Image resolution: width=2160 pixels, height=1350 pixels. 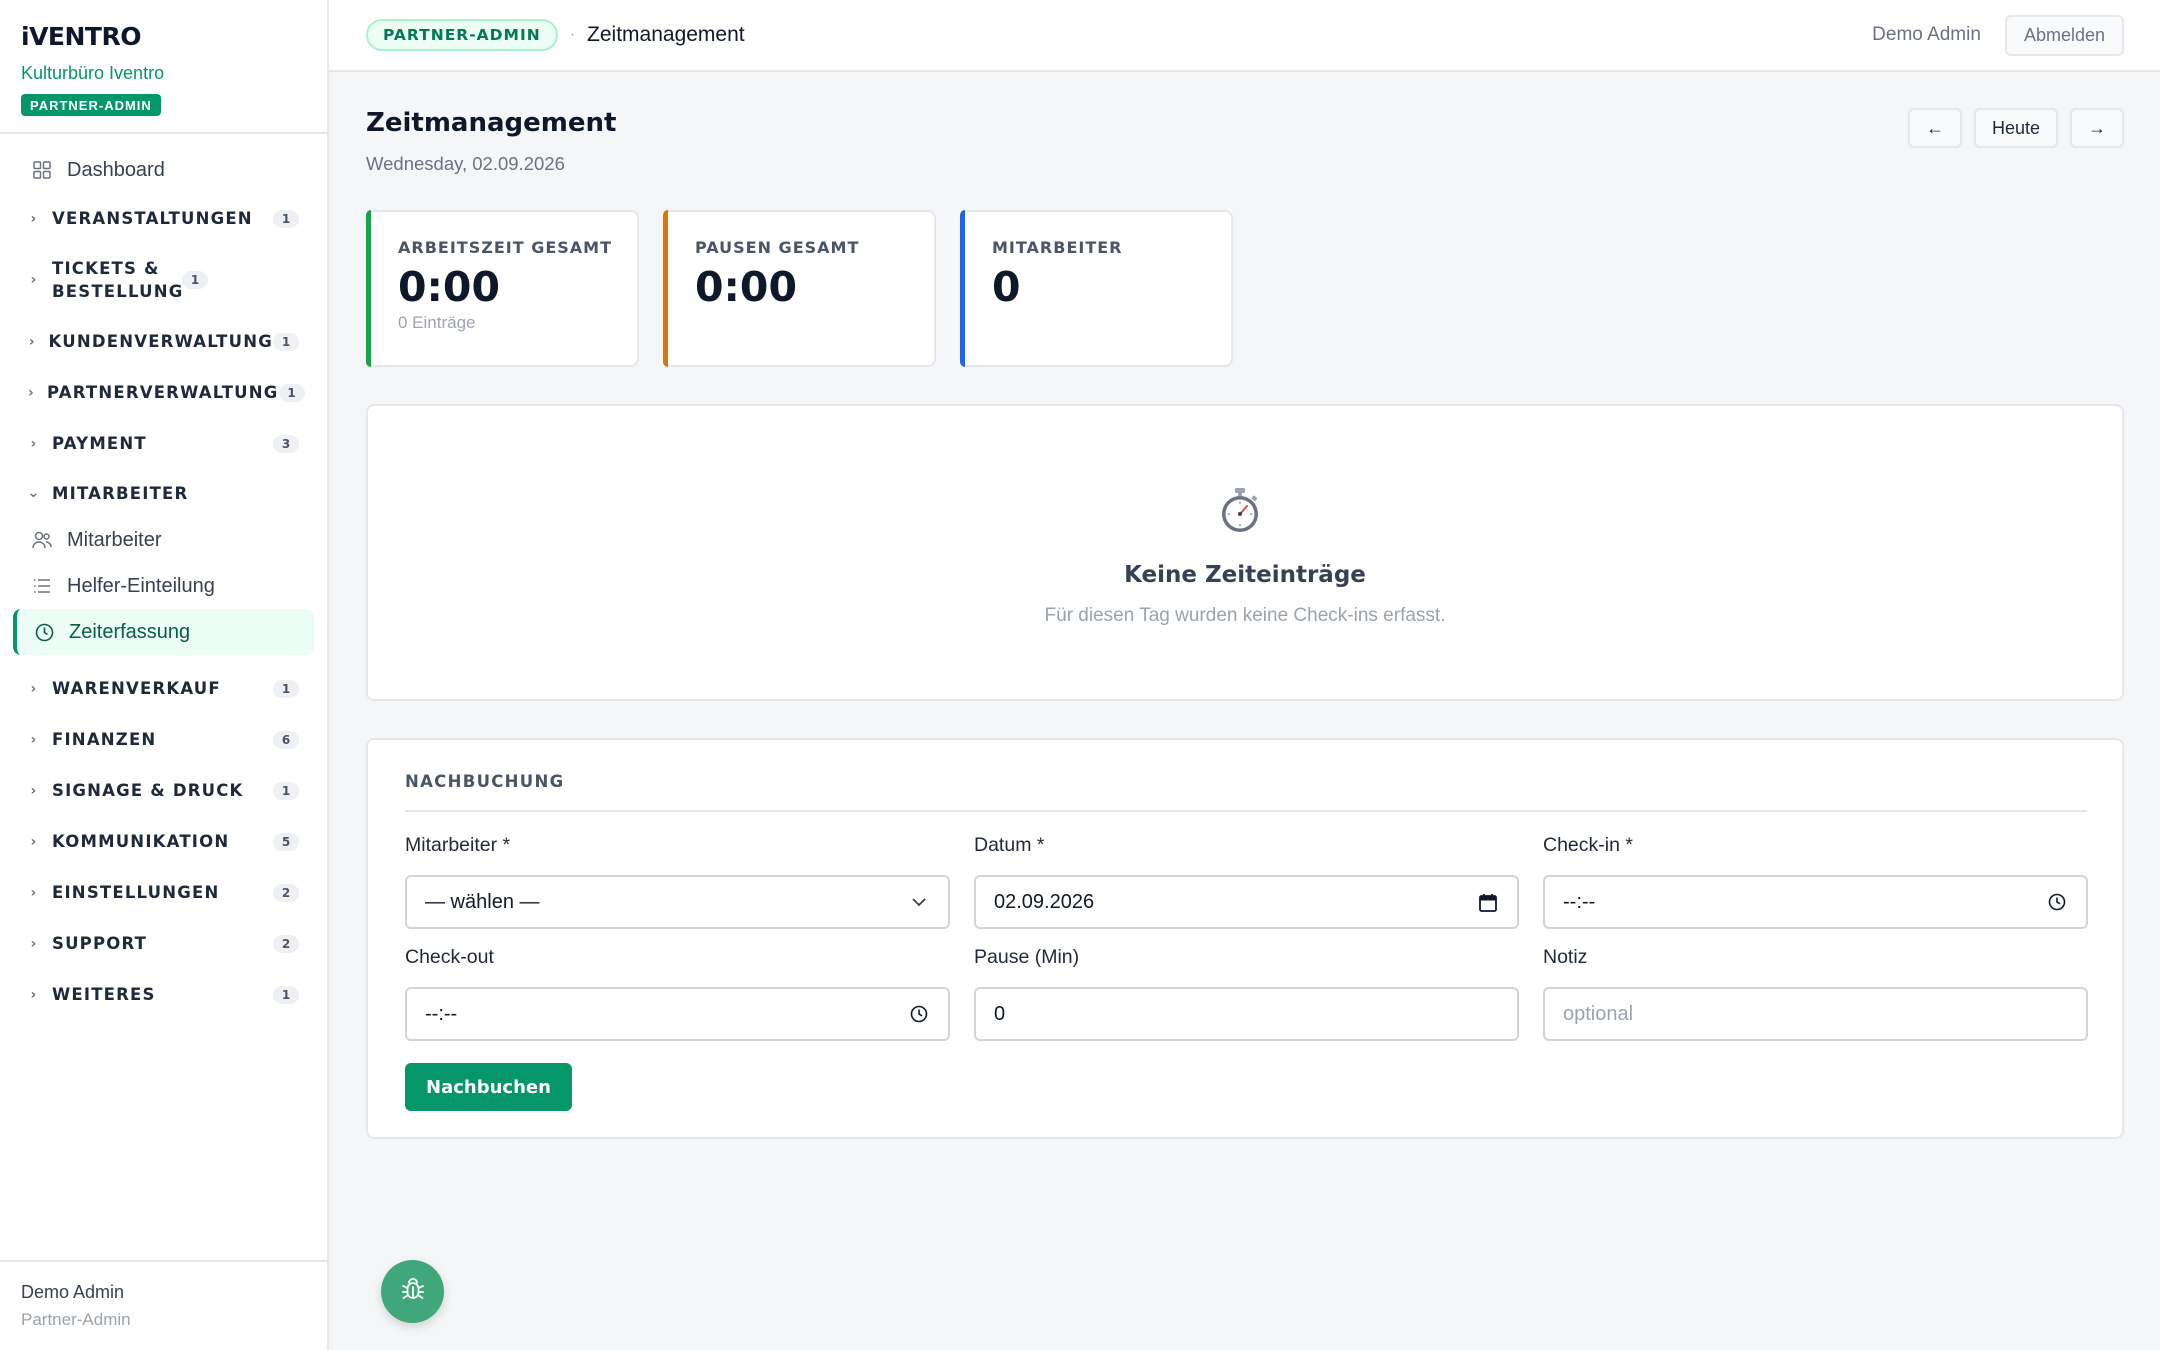 What do you see at coordinates (163, 739) in the screenshot?
I see `nav-group-finanzen: › FINANZEN 6` at bounding box center [163, 739].